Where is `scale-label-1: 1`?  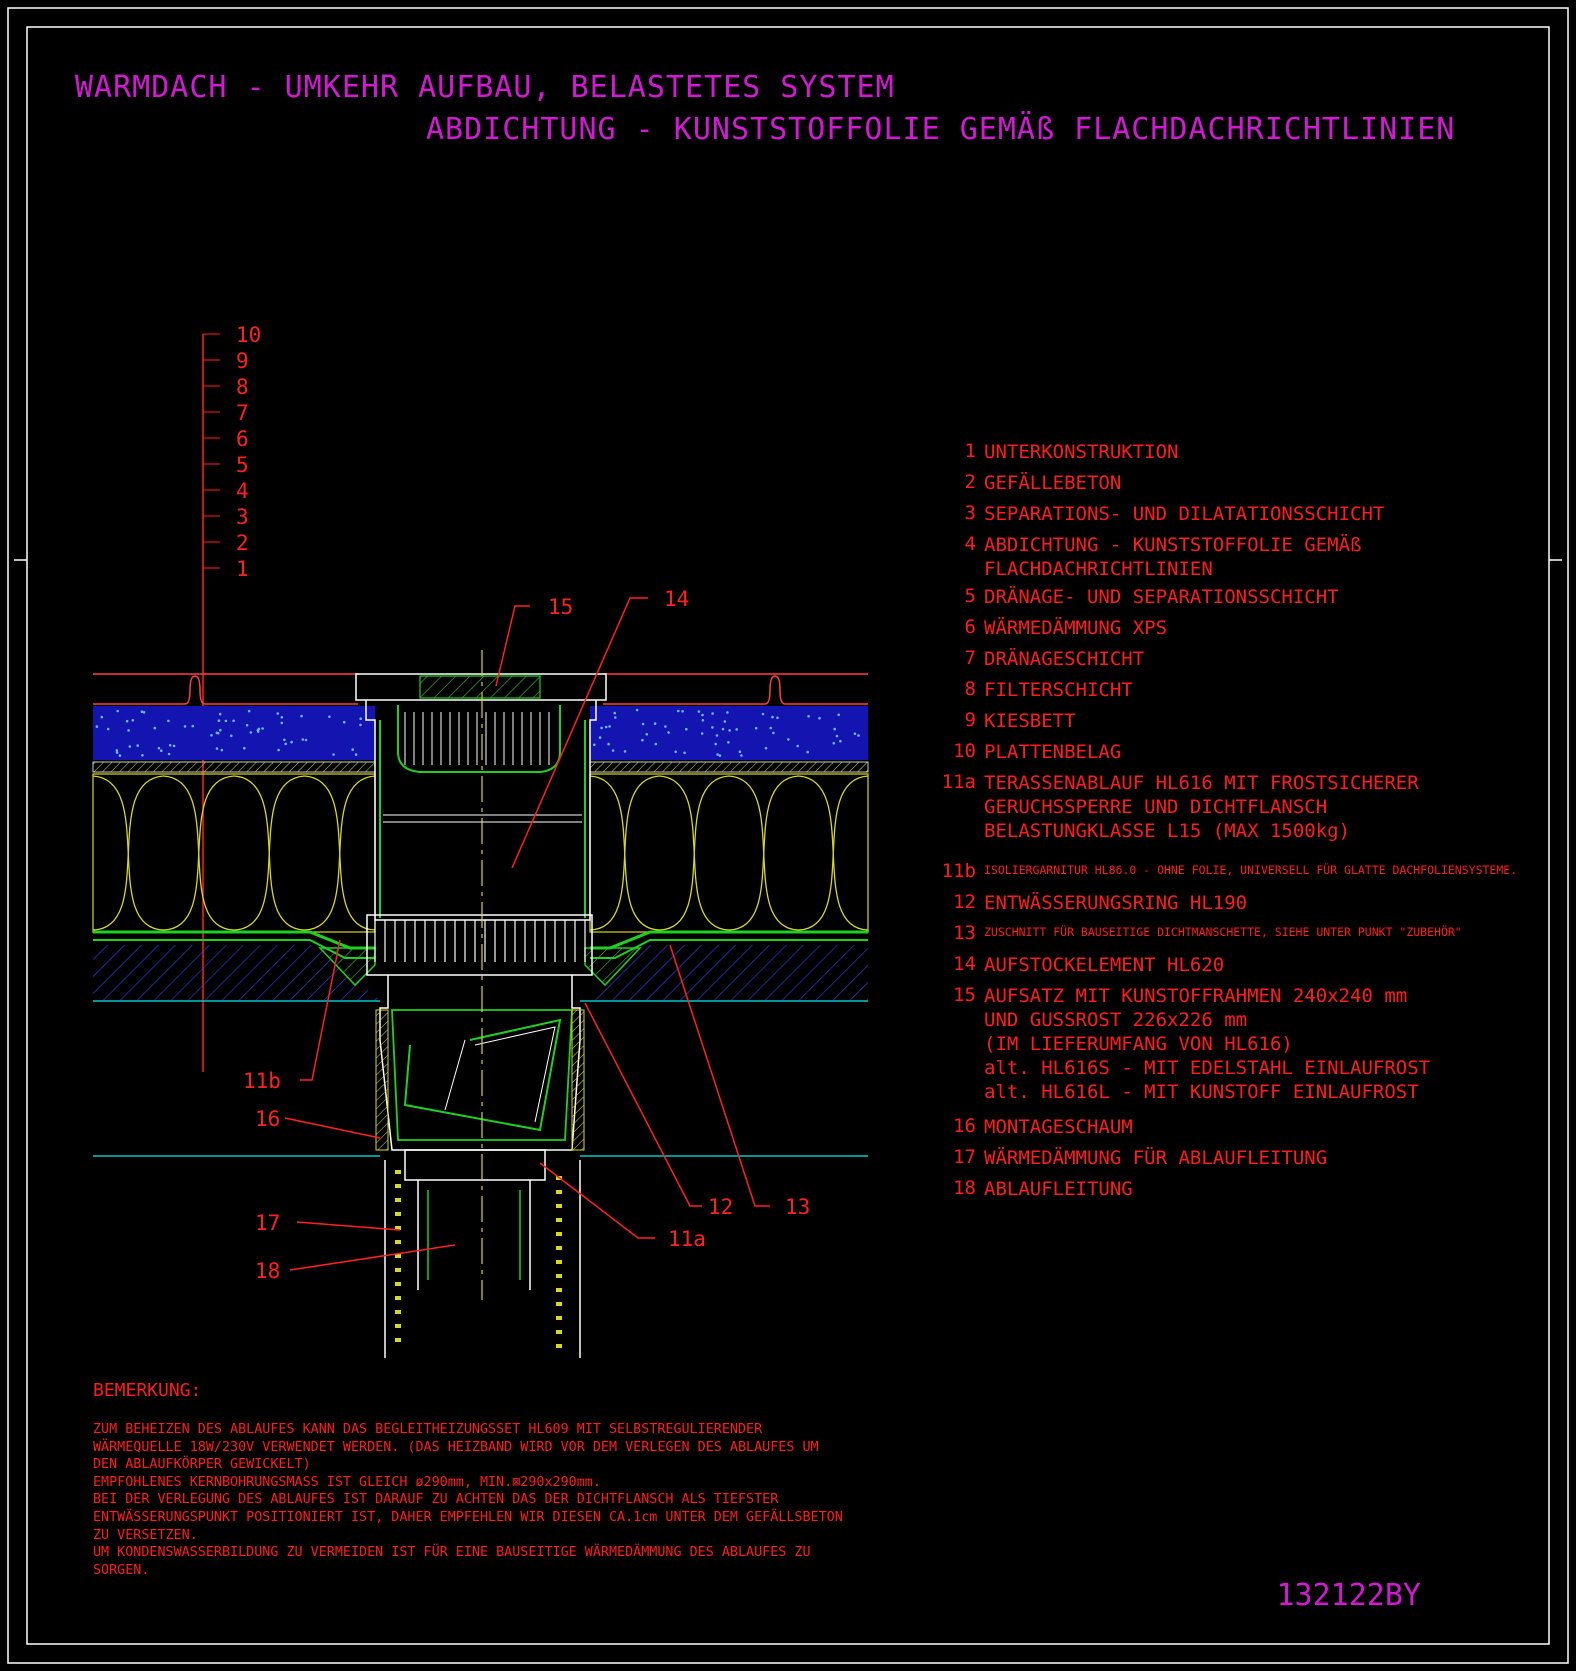
scale-label-1: 1 is located at coordinates (242, 569).